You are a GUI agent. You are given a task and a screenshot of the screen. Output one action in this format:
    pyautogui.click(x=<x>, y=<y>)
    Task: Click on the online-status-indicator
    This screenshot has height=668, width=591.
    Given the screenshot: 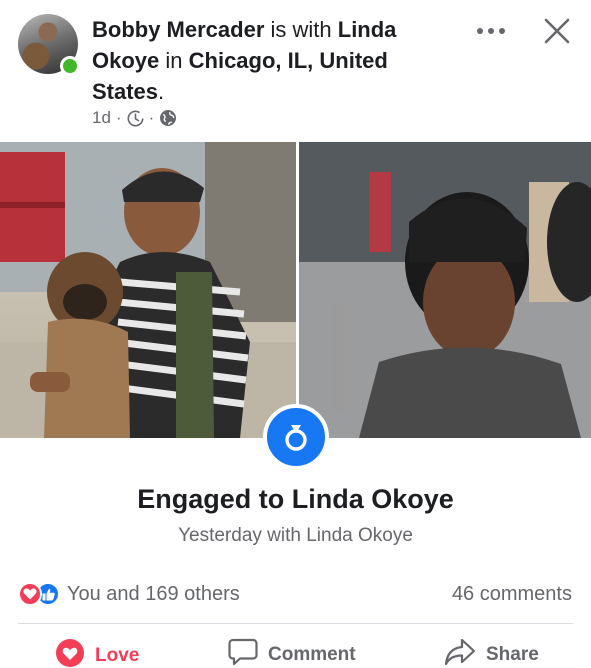 What is the action you would take?
    pyautogui.click(x=70, y=66)
    